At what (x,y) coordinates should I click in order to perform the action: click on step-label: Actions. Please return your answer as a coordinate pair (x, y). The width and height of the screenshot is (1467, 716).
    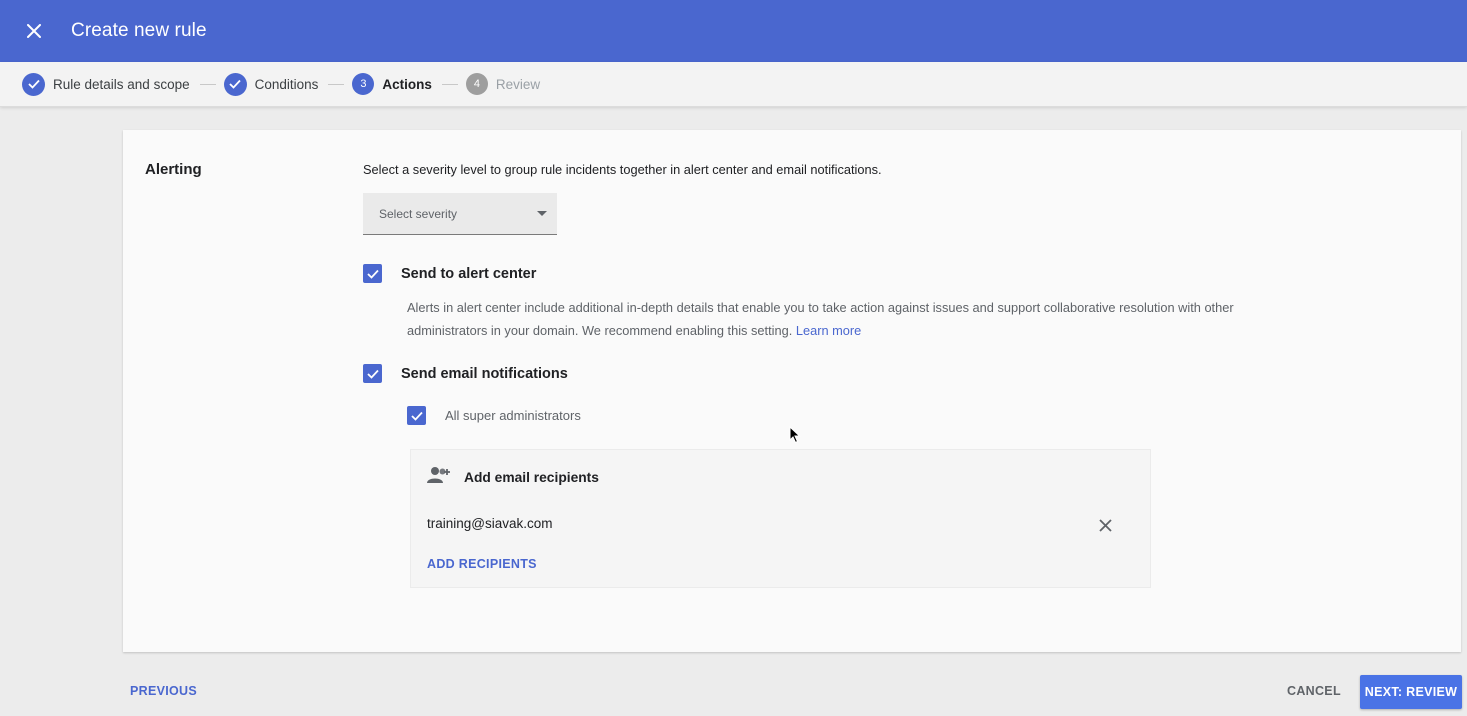
    Looking at the image, I should click on (407, 84).